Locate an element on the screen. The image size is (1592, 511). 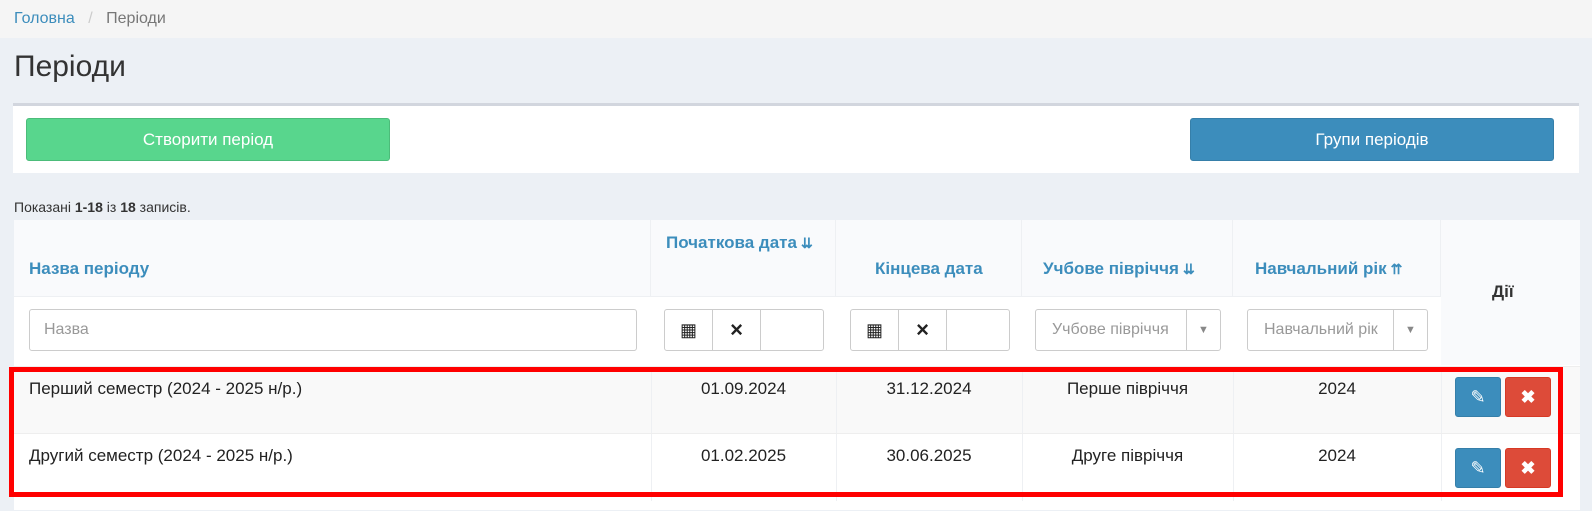
start-date-filter: ▦ × is located at coordinates (744, 330).